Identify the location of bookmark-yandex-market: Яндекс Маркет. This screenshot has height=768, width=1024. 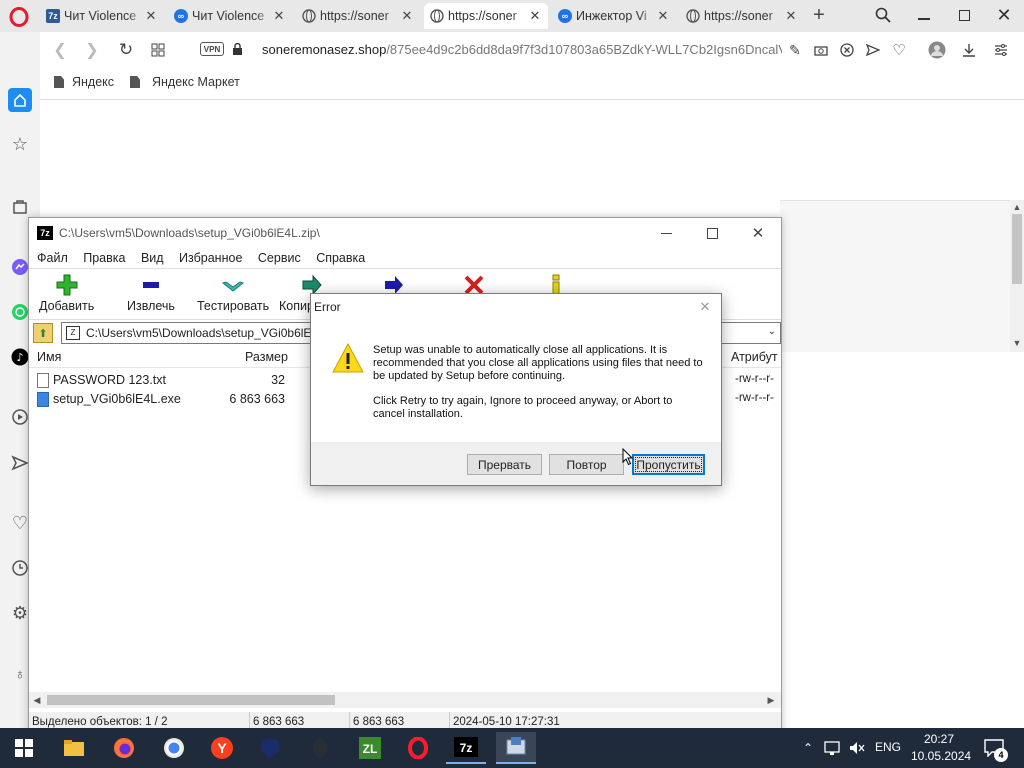
(185, 82).